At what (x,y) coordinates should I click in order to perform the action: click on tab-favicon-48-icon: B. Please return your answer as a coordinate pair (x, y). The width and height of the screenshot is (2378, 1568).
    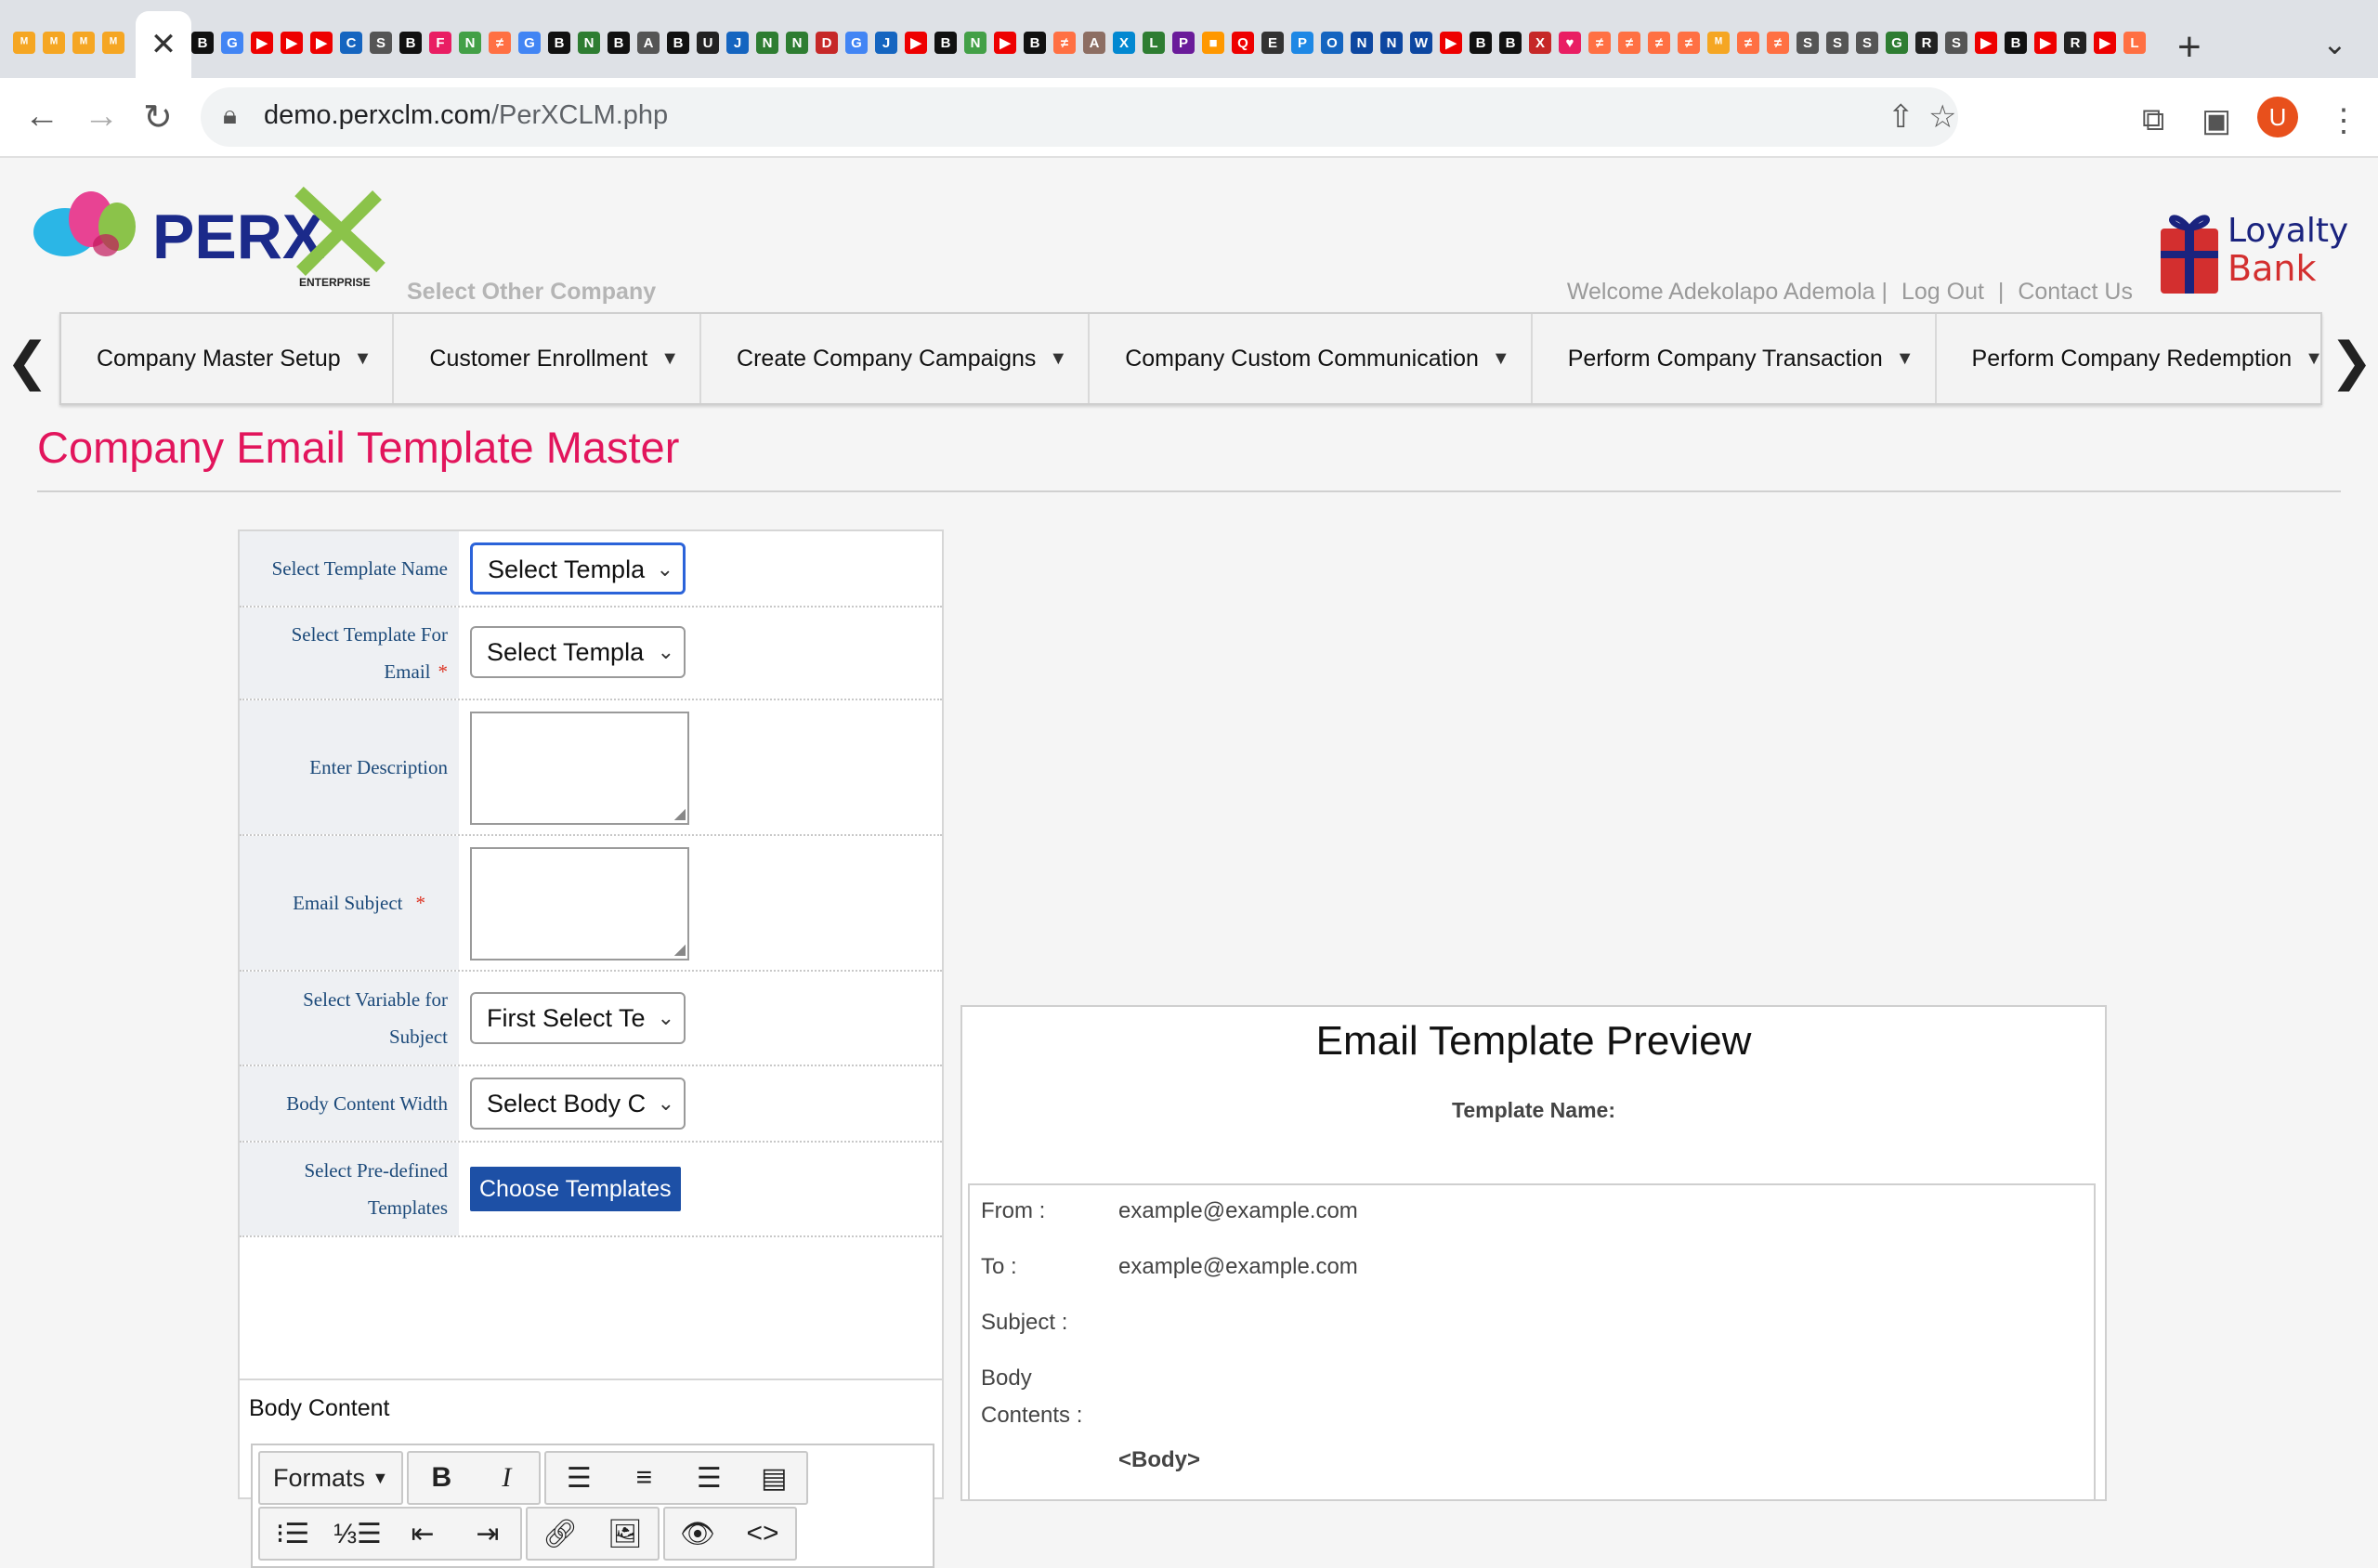
    Looking at the image, I should click on (1481, 43).